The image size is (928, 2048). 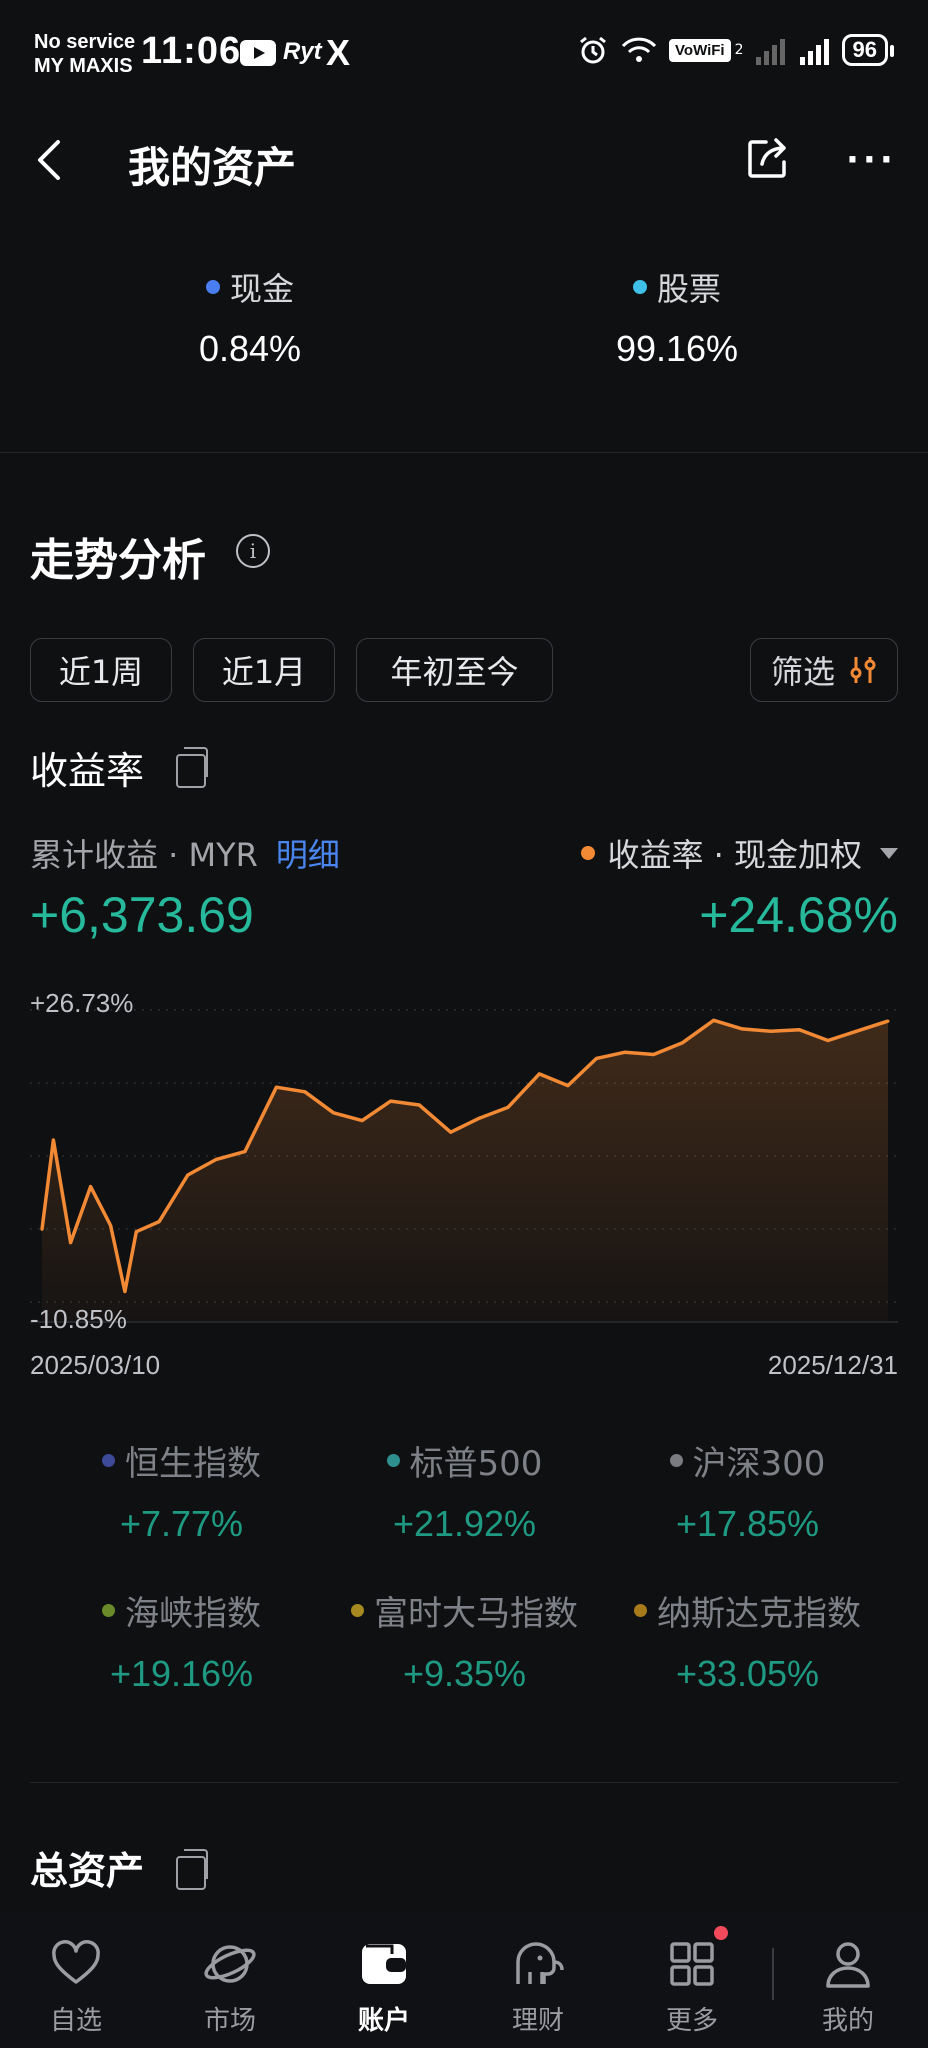 What do you see at coordinates (588, 853) in the screenshot?
I see `return-dot` at bounding box center [588, 853].